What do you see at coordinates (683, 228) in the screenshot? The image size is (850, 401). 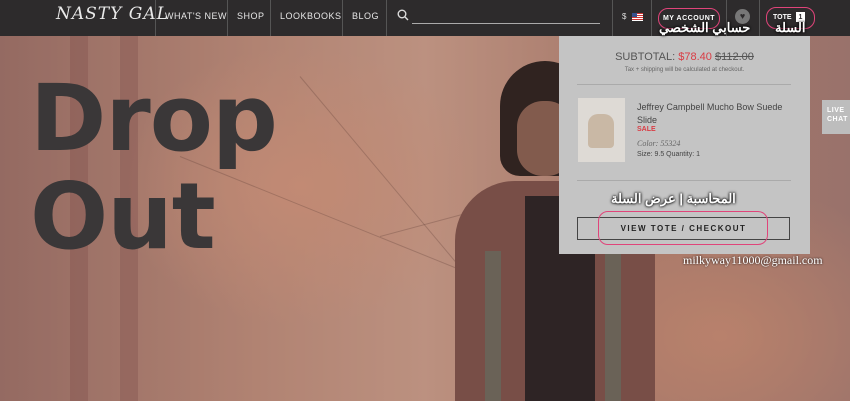 I see `annotation-ring-checkout` at bounding box center [683, 228].